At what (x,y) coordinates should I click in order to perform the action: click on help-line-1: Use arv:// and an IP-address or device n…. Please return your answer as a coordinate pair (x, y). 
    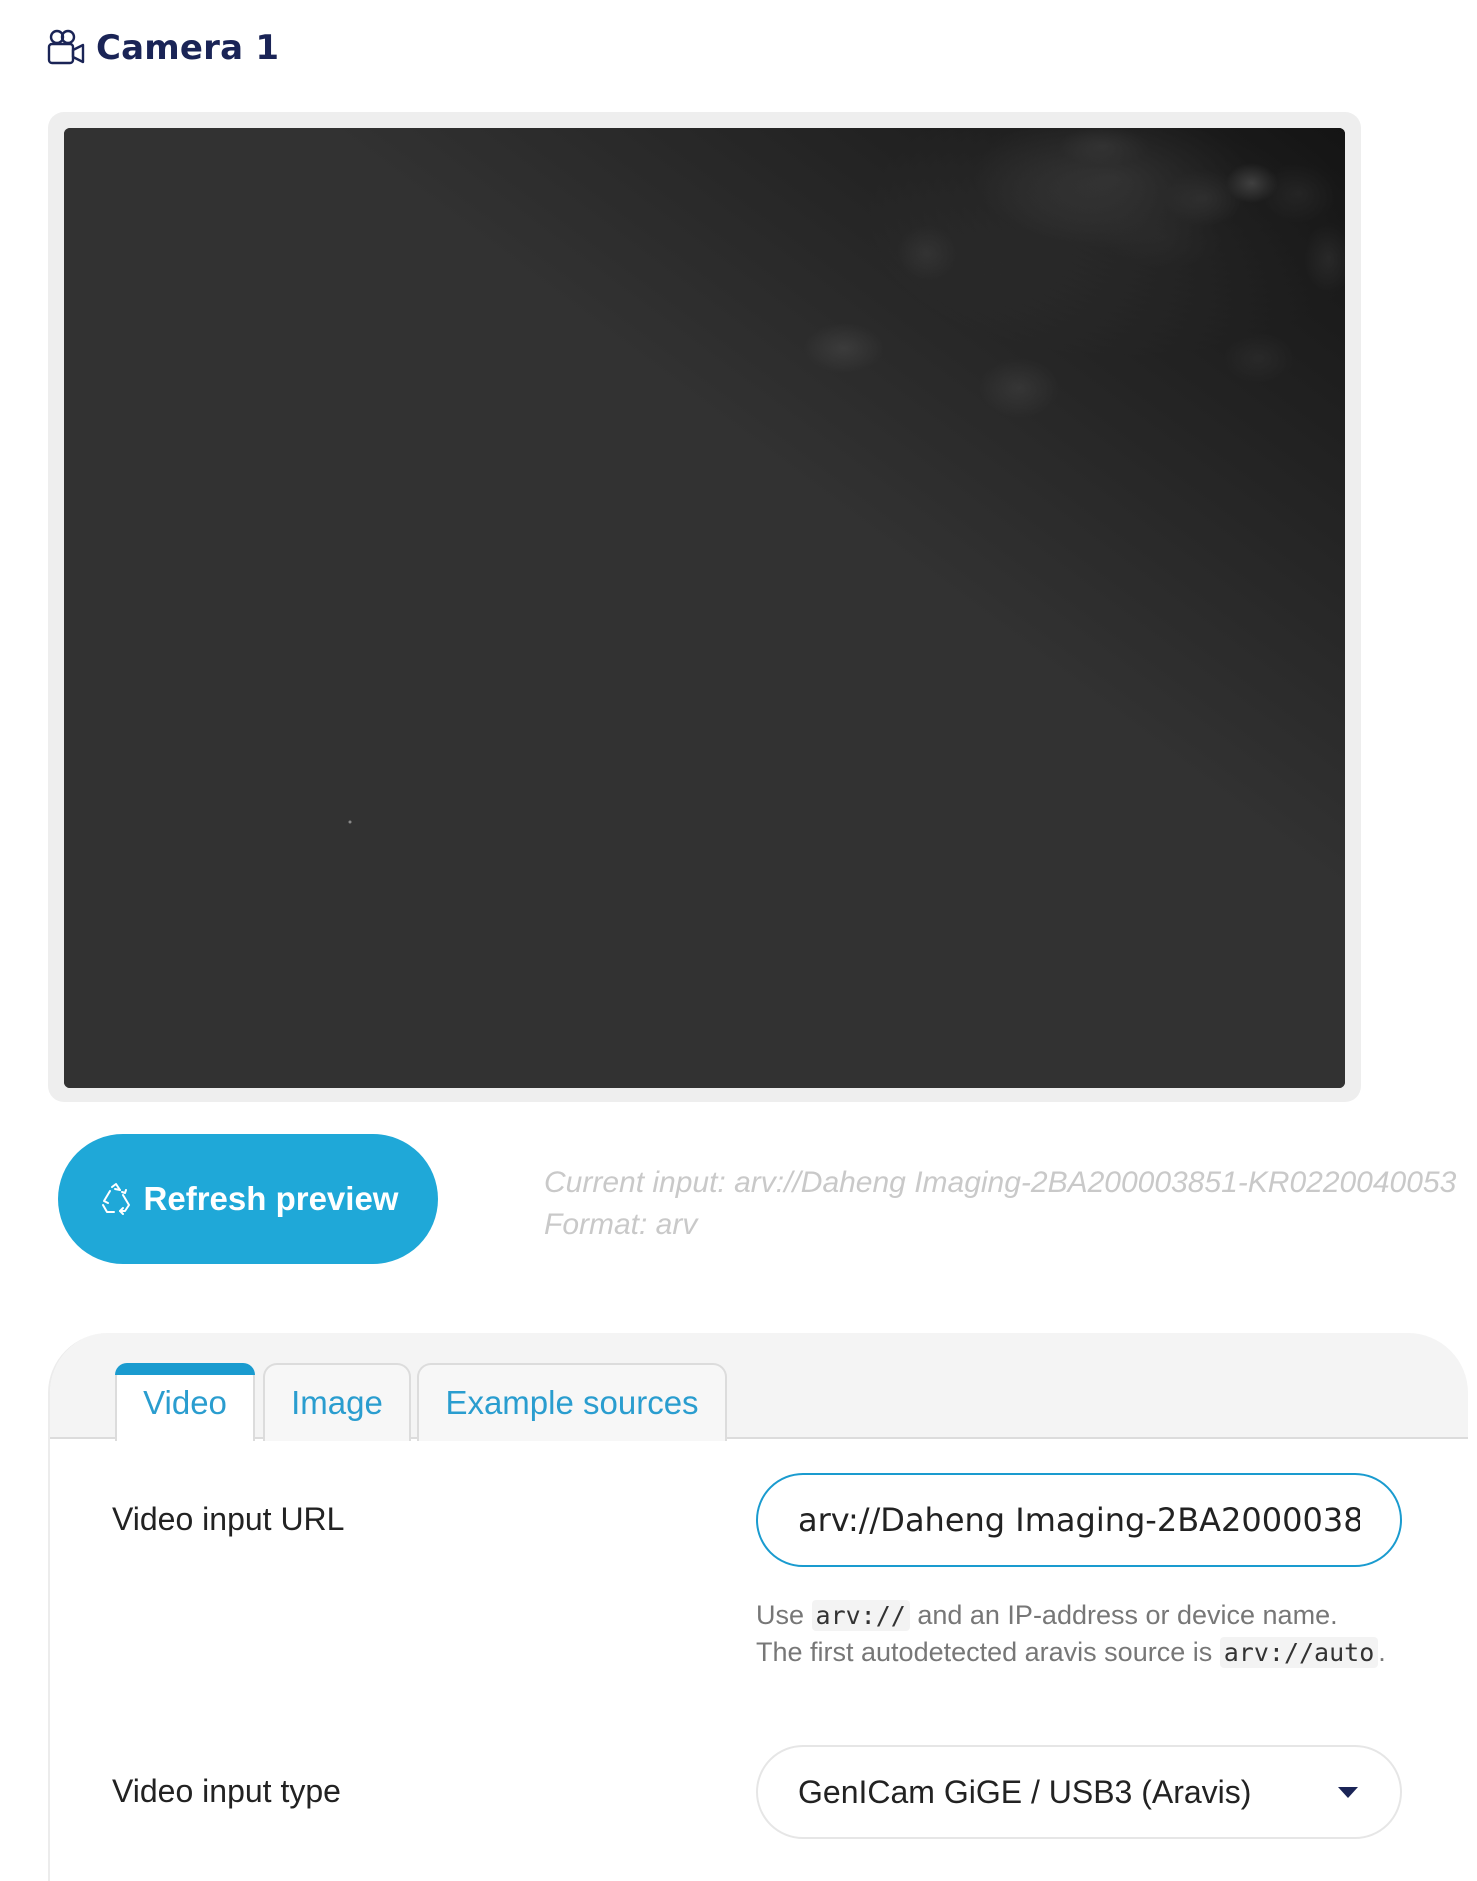
    Looking at the image, I should click on (1071, 1615).